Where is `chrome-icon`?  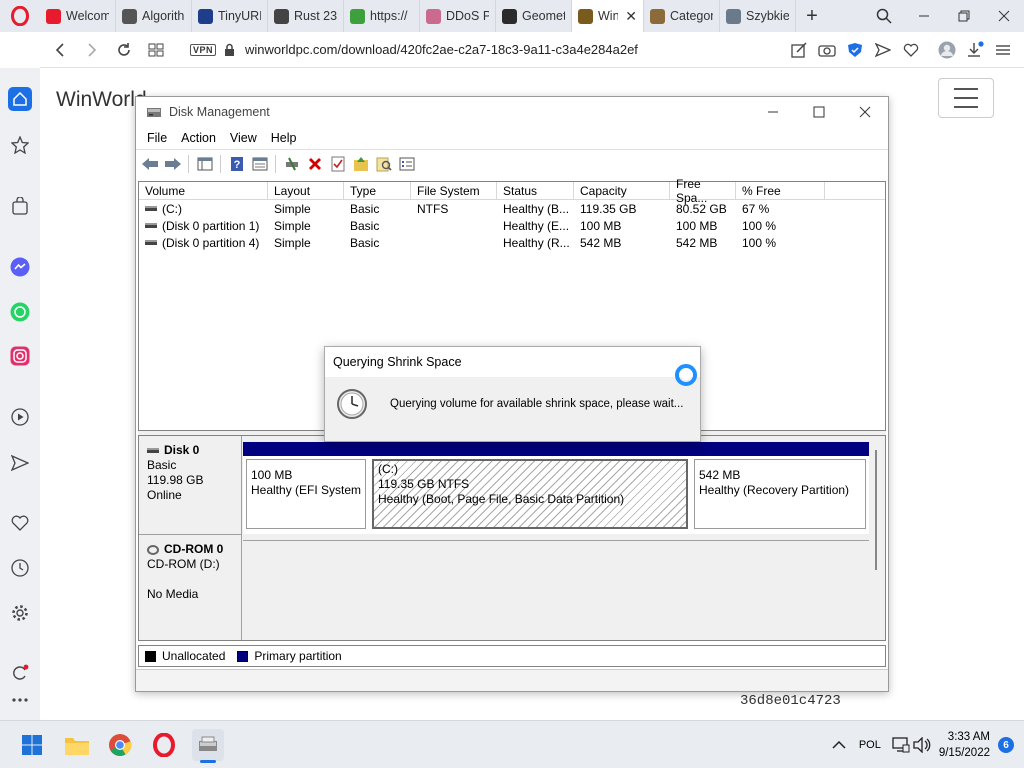
chrome-icon is located at coordinates (120, 745).